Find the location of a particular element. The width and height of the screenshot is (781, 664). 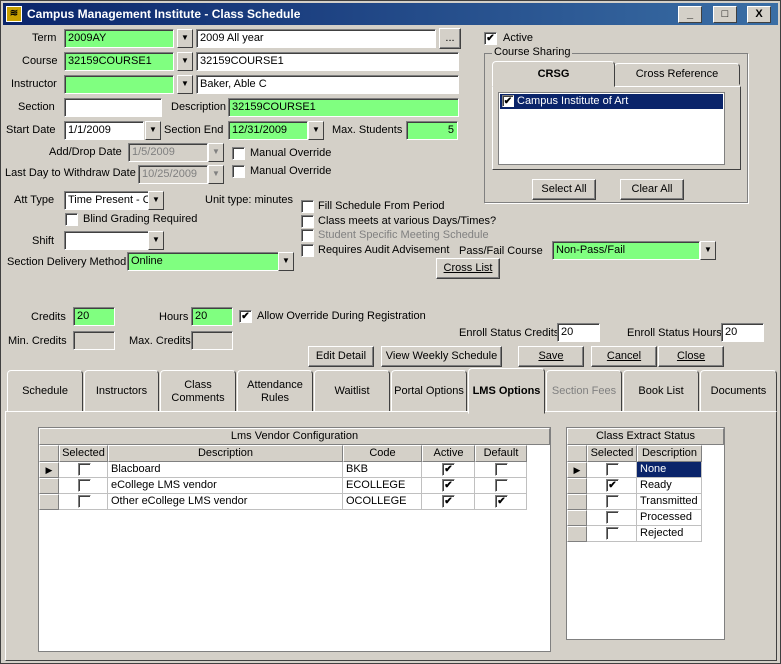

requires-audit-checkbox is located at coordinates (307, 250).